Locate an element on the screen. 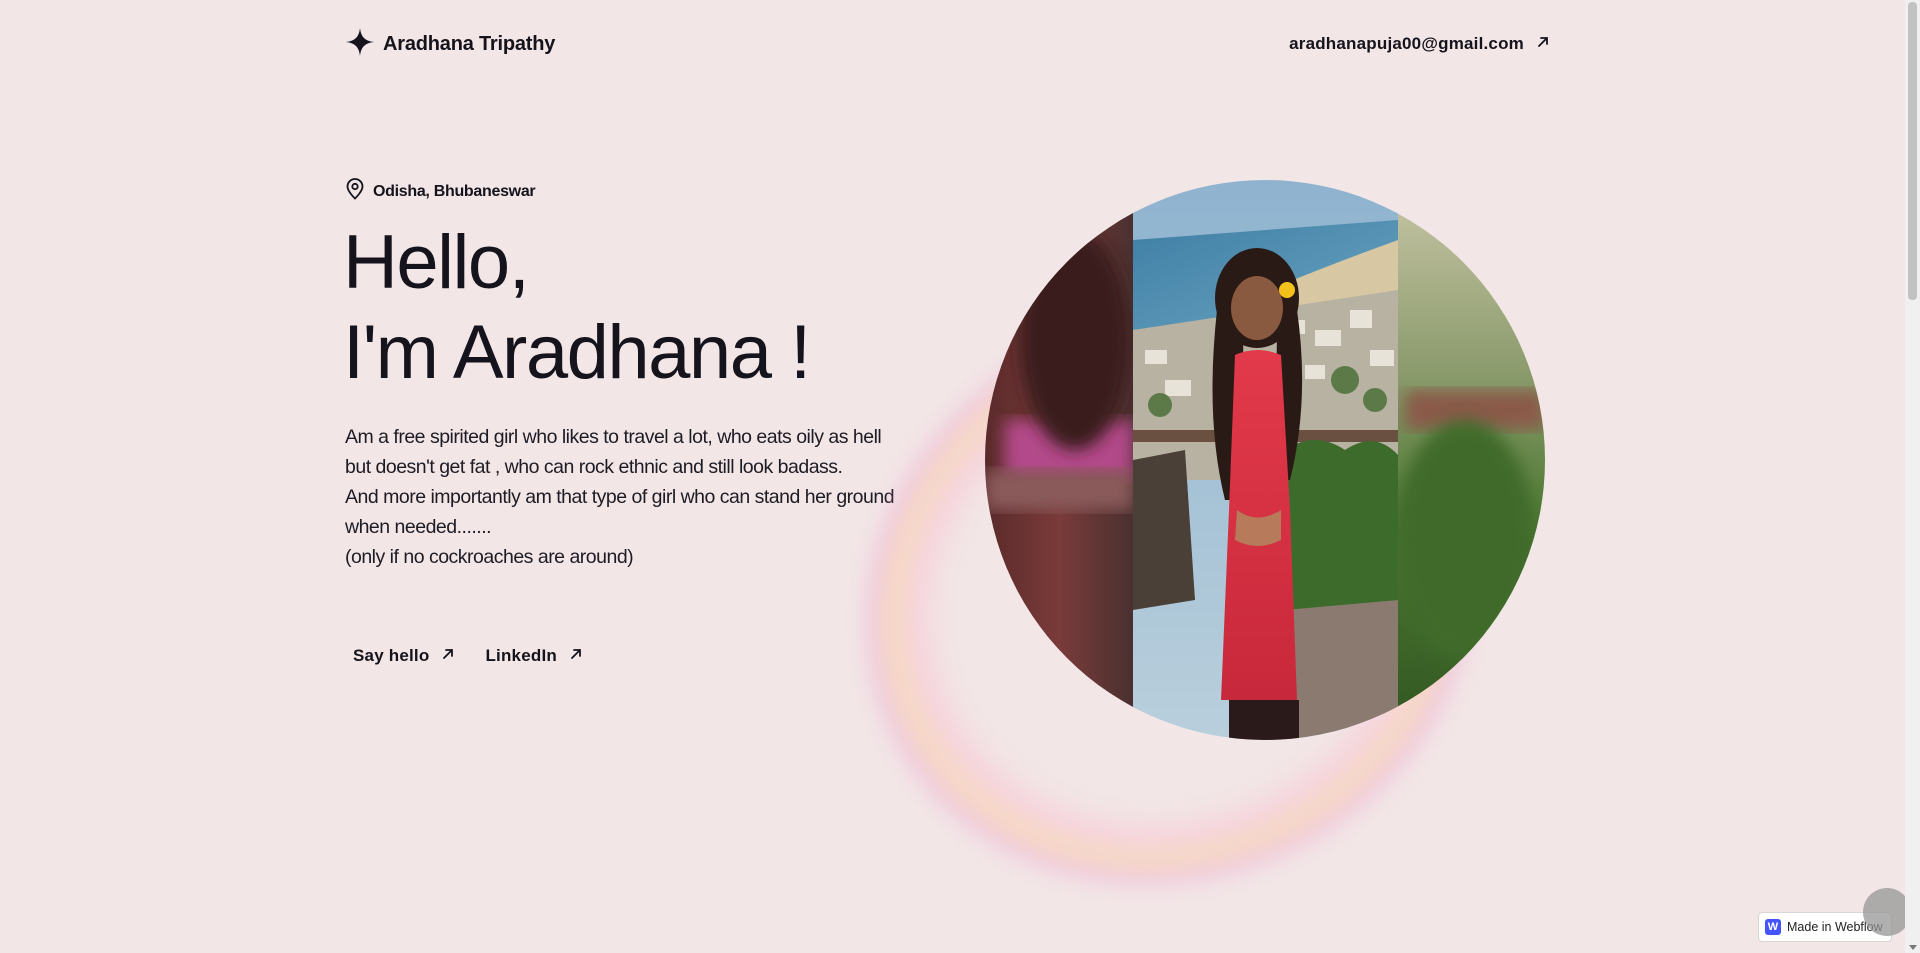 Image resolution: width=1920 pixels, height=953 pixels. sparkle-icon is located at coordinates (360, 44).